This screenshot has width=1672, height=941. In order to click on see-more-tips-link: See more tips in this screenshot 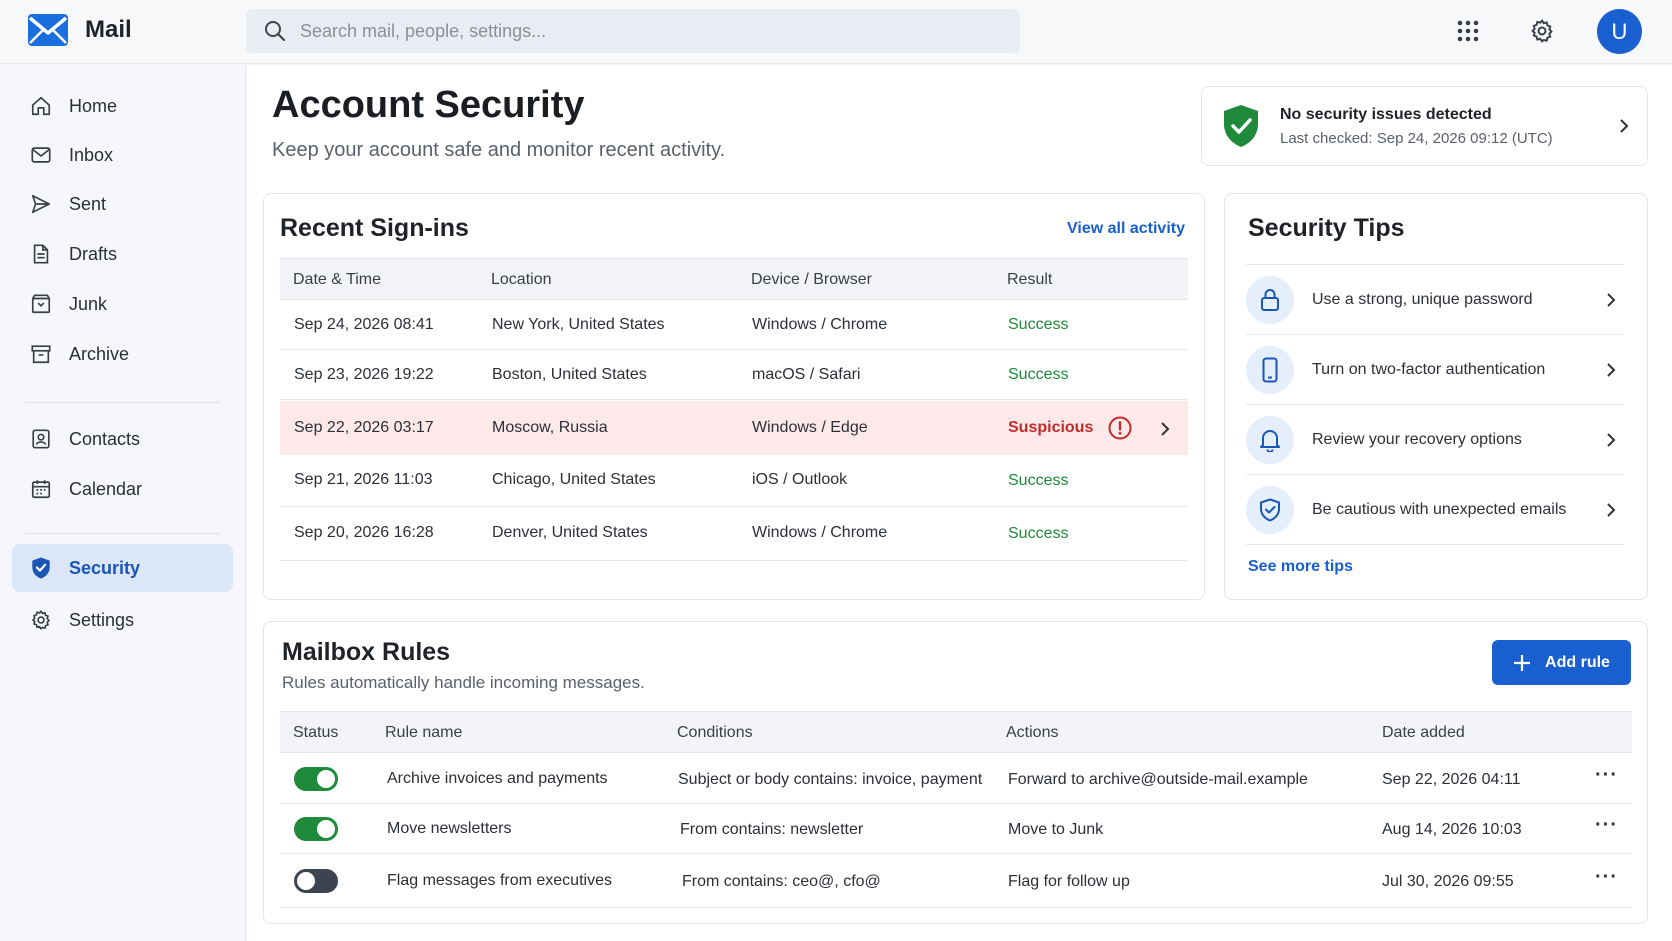, I will do `click(1300, 567)`.